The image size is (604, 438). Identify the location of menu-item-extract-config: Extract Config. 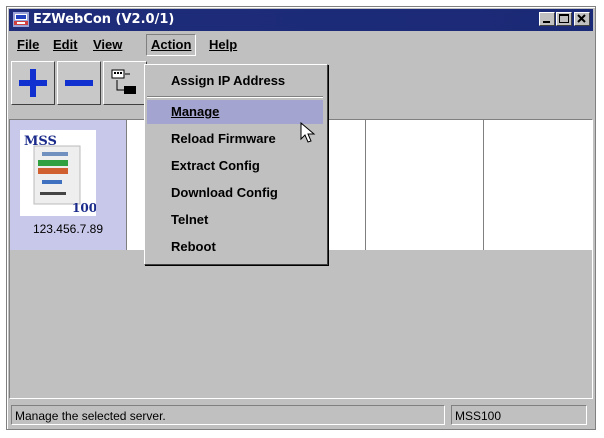
(235, 166).